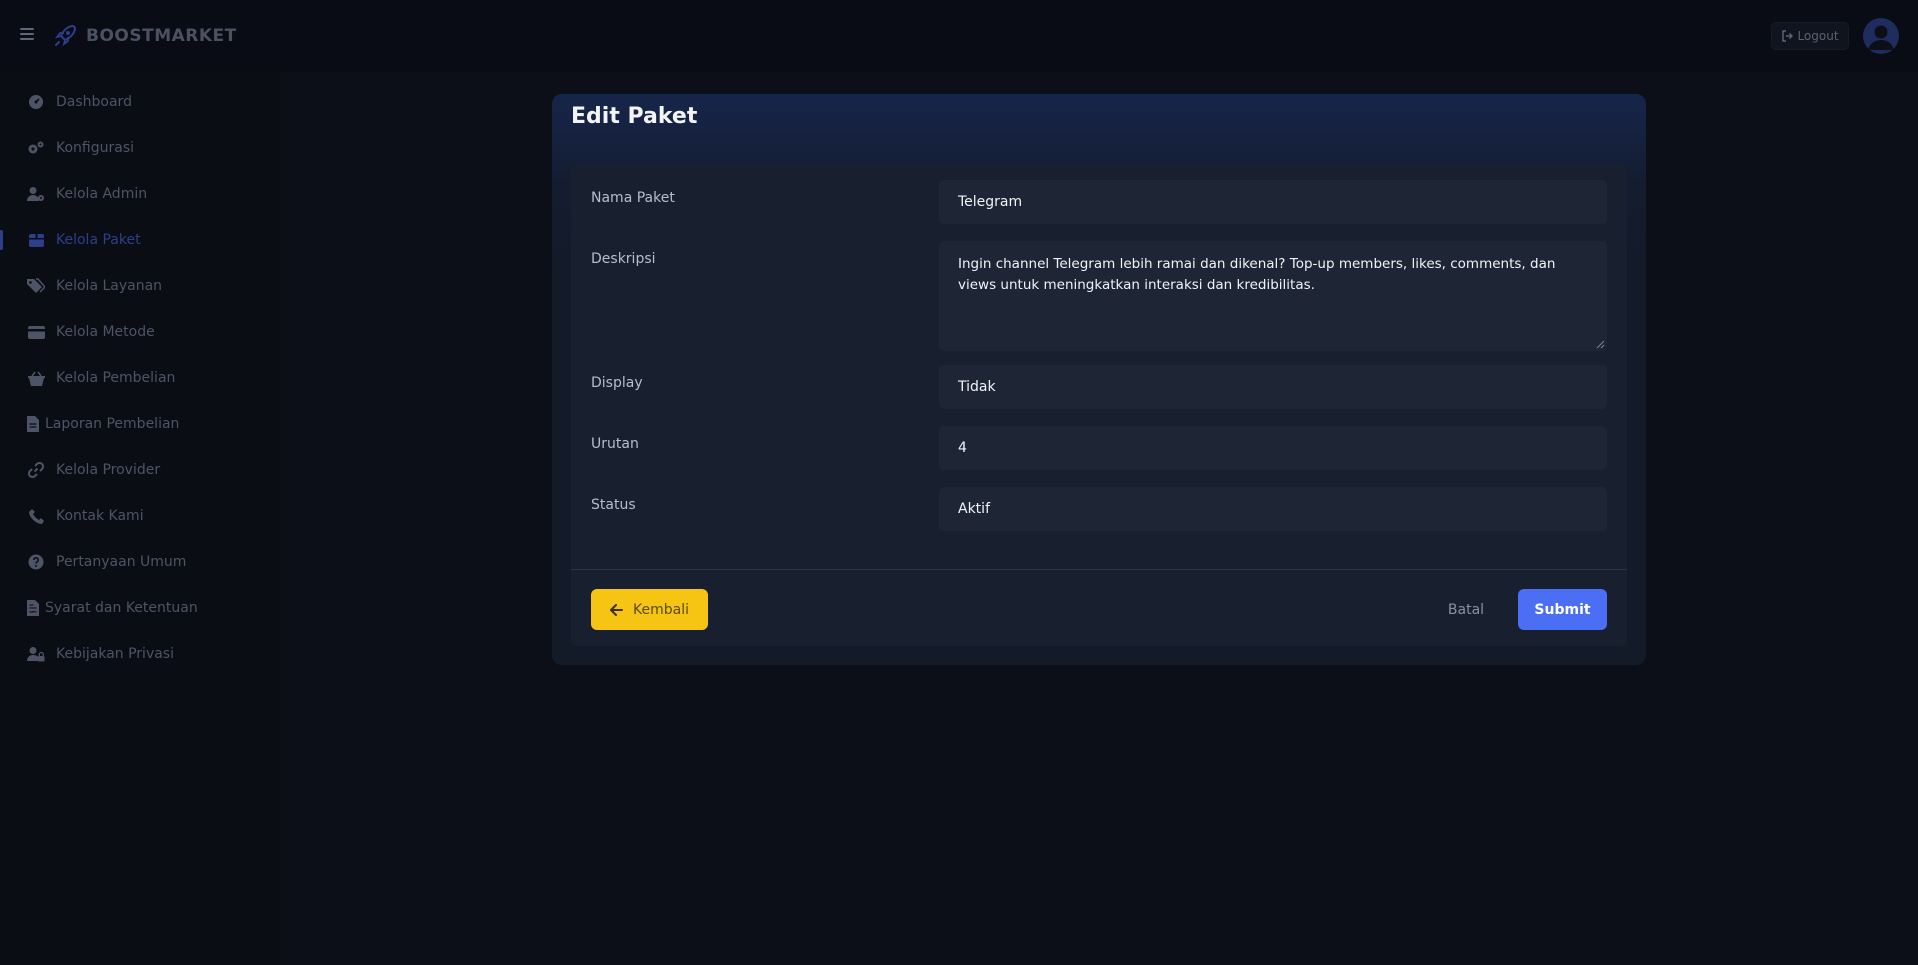 This screenshot has width=1918, height=965. I want to click on sidebar-item-syarat-dan-ketentuan: Syarat dan Ketentuan, so click(140, 608).